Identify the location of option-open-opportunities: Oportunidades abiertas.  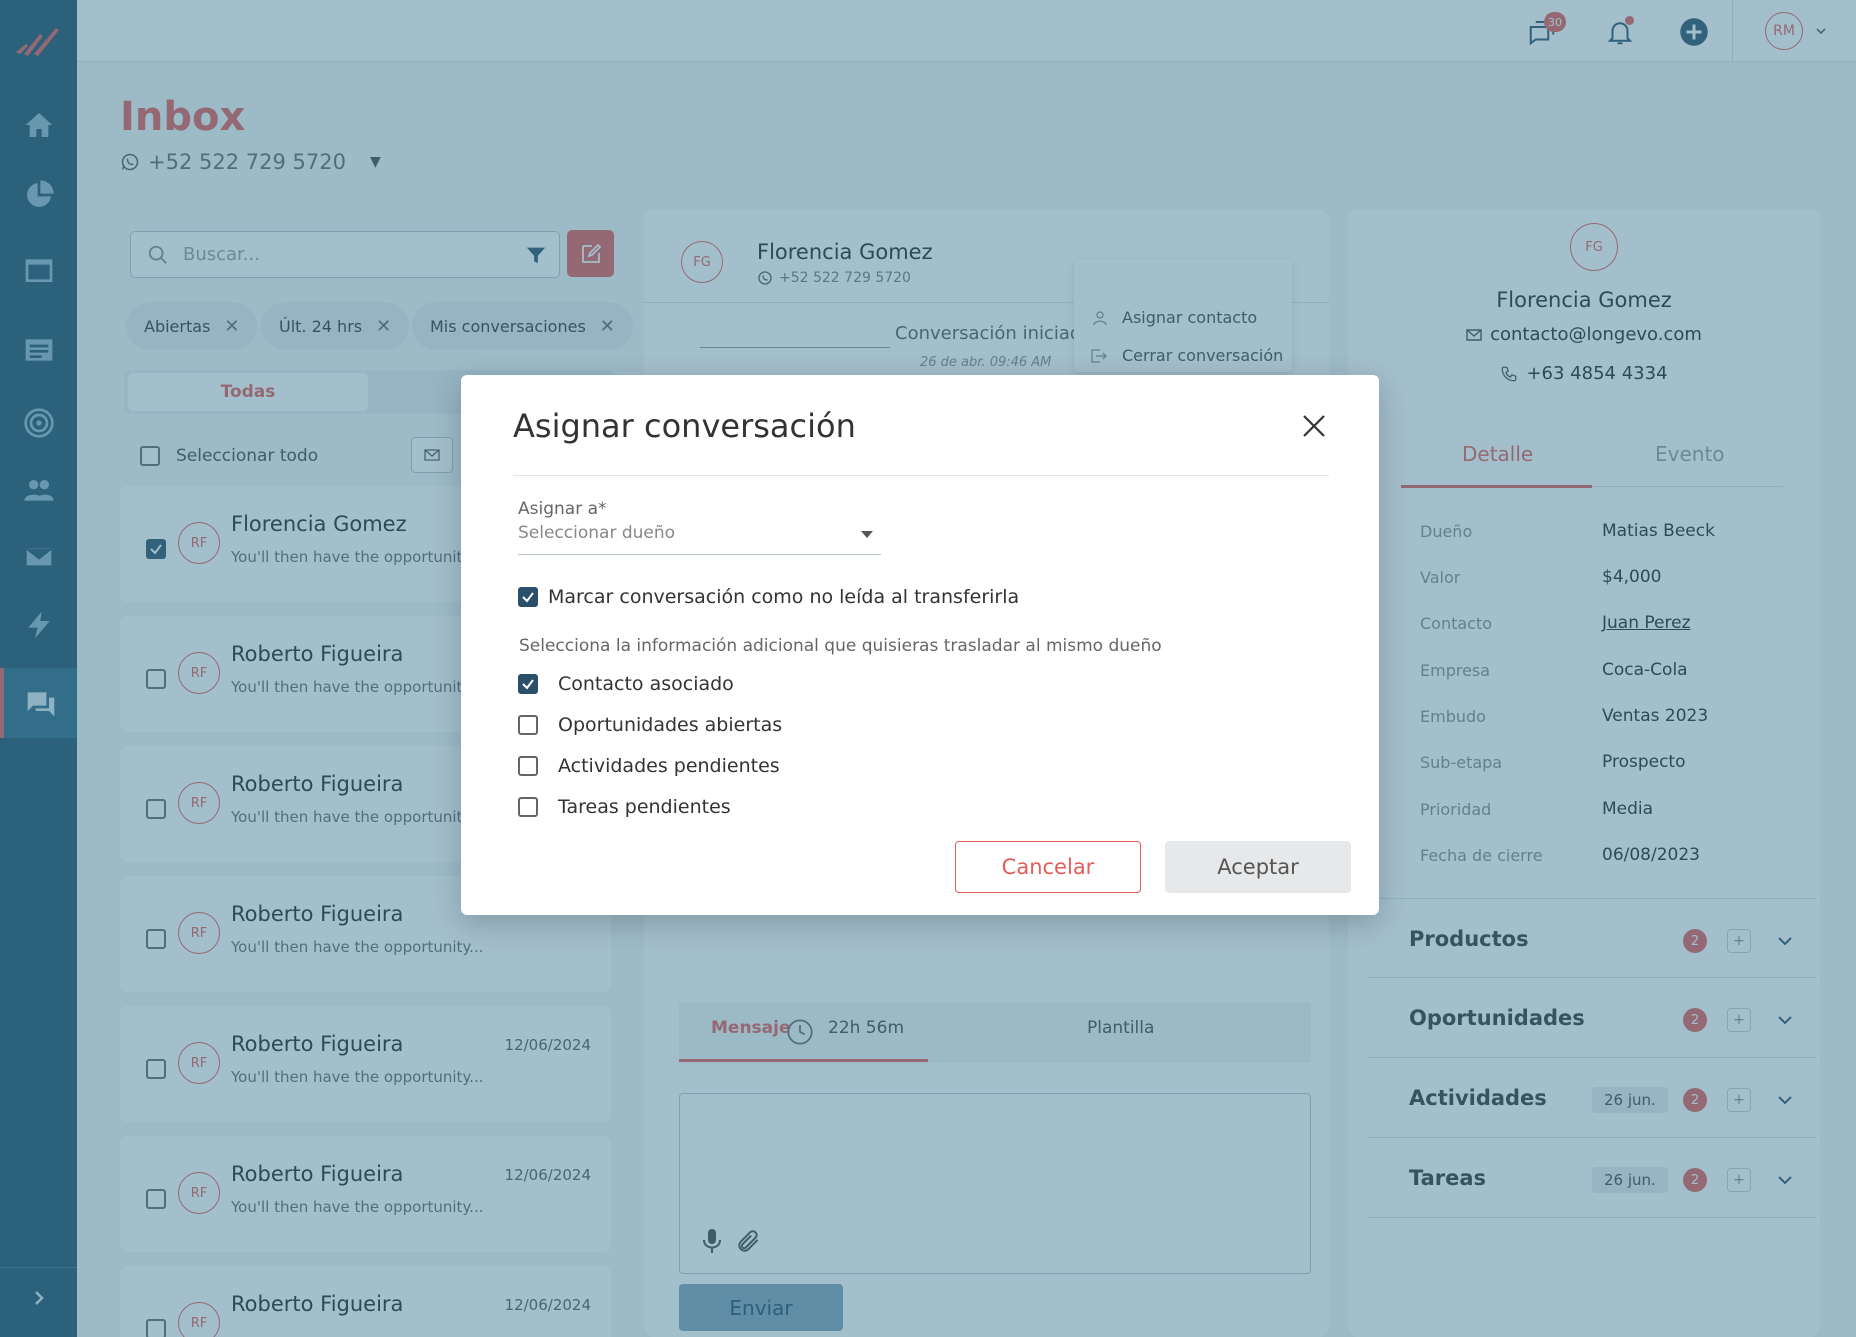
(650, 725).